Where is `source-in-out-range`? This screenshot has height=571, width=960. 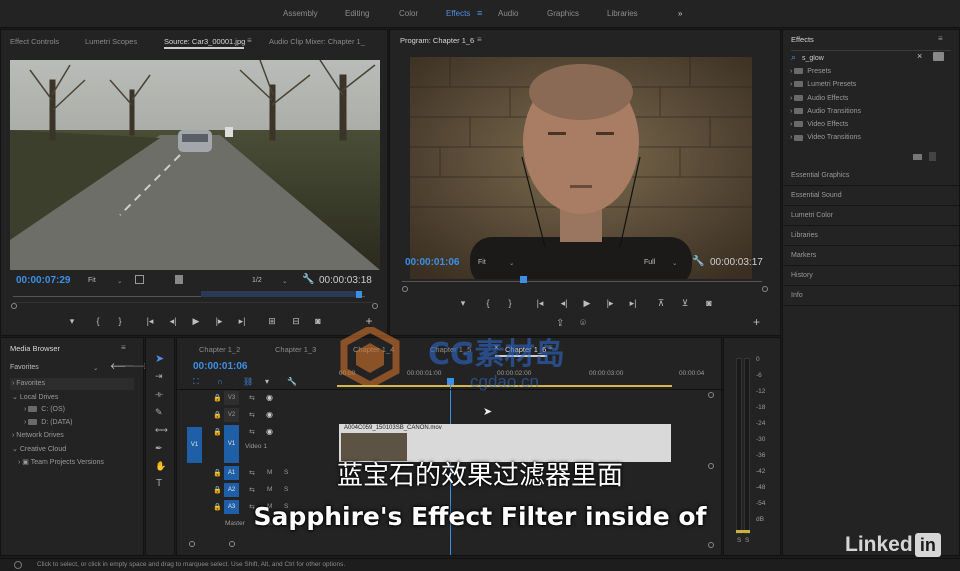
source-in-out-range is located at coordinates (281, 294).